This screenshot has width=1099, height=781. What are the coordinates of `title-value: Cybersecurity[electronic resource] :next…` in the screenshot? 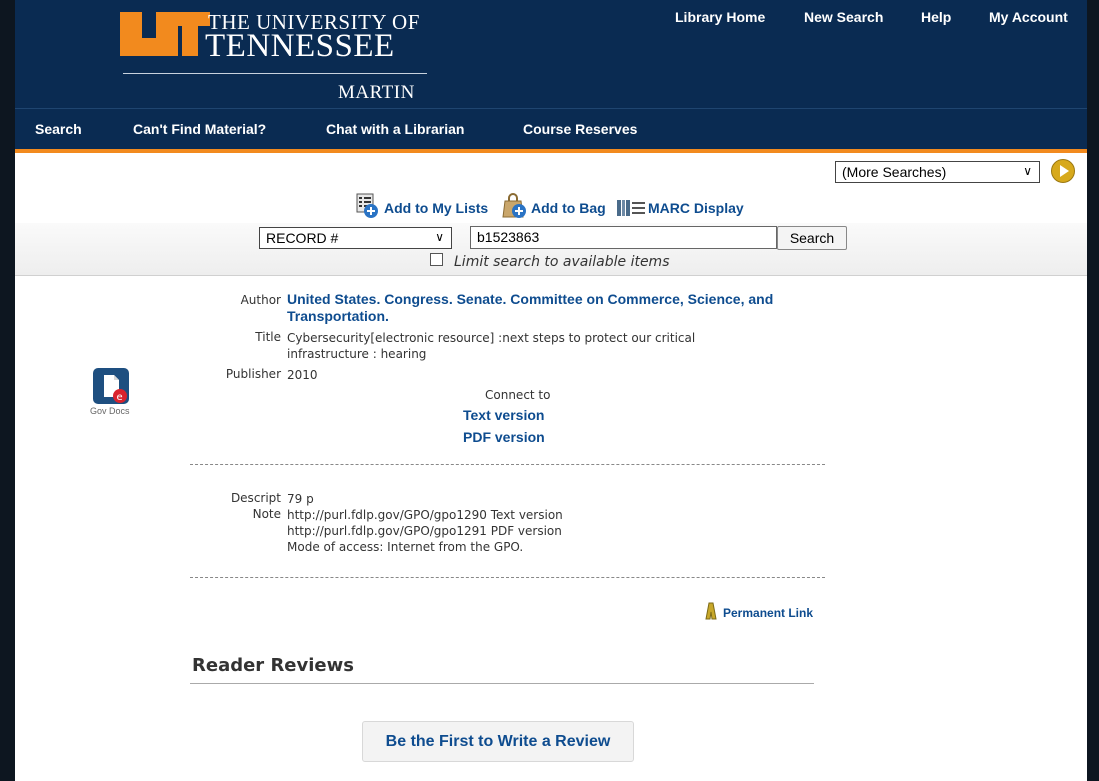 It's located at (491, 346).